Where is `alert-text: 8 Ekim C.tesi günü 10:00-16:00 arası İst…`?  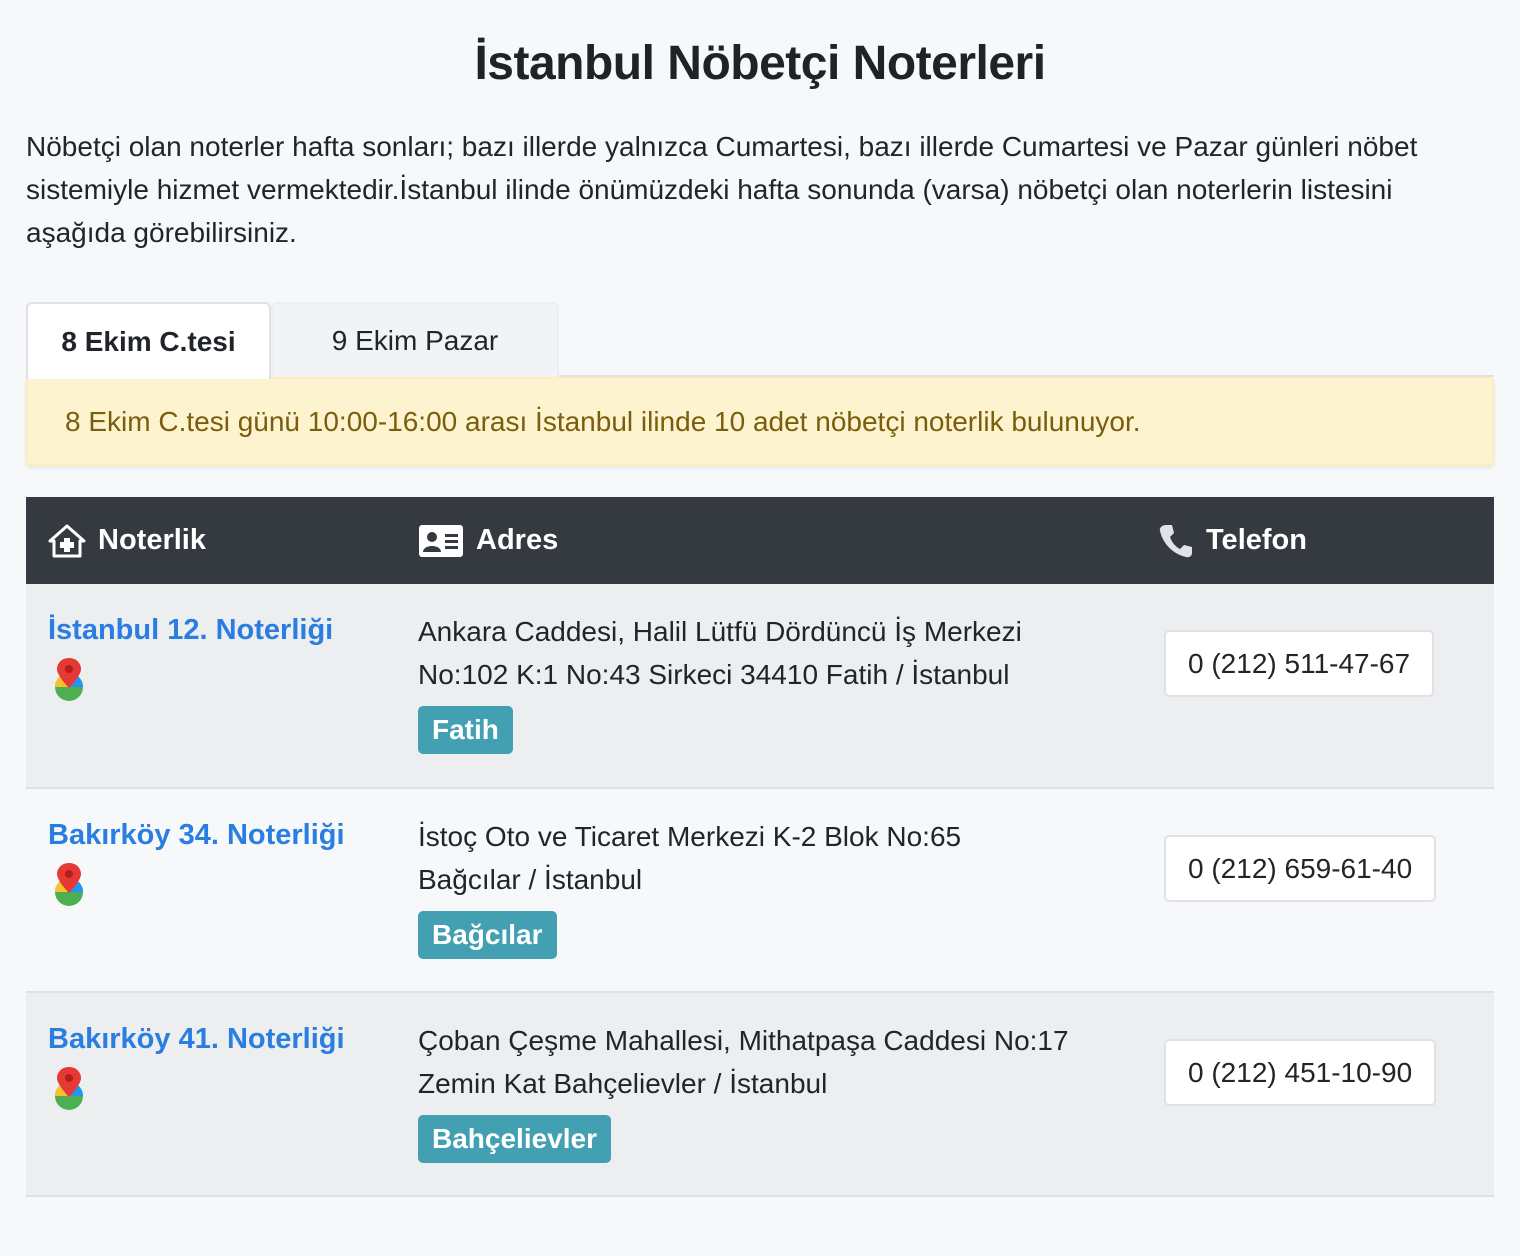 alert-text: 8 Ekim C.tesi günü 10:00-16:00 arası İst… is located at coordinates (603, 421).